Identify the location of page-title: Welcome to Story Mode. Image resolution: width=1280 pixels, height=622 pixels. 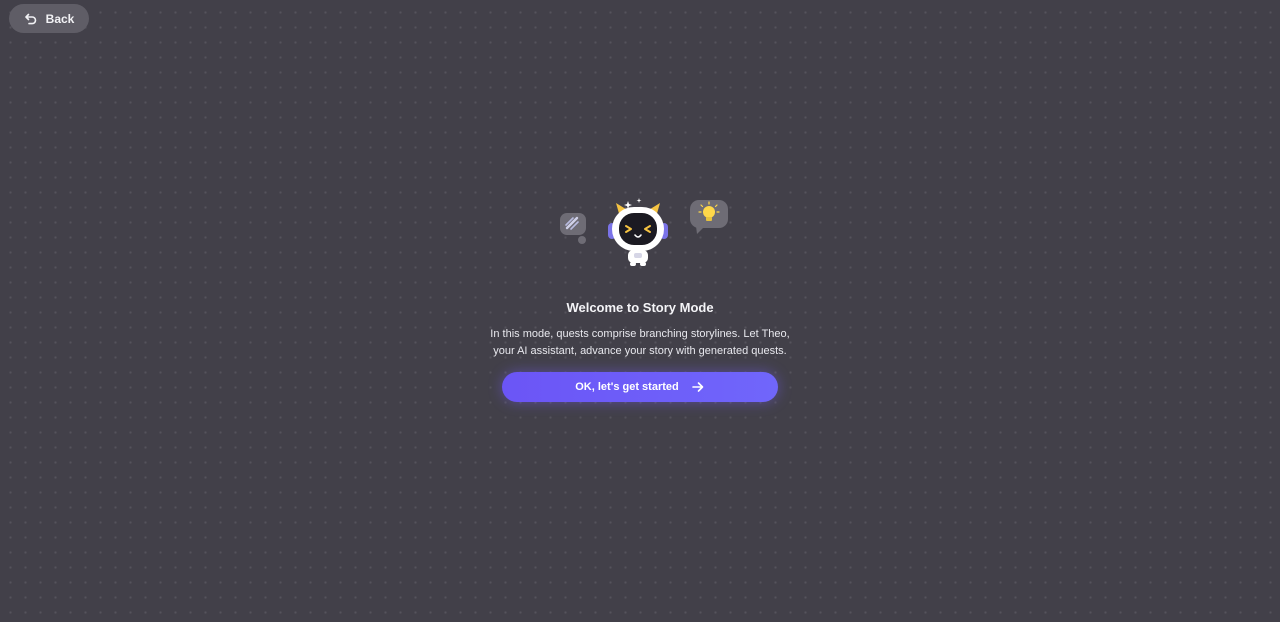
(640, 307).